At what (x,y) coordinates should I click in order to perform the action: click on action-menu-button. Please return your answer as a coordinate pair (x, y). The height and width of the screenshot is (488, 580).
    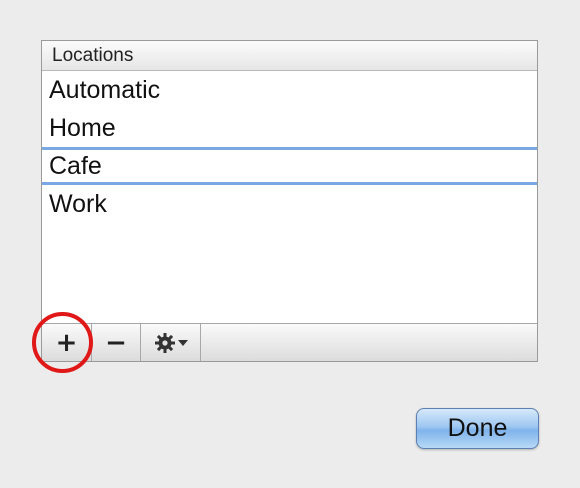
    Looking at the image, I should click on (171, 342).